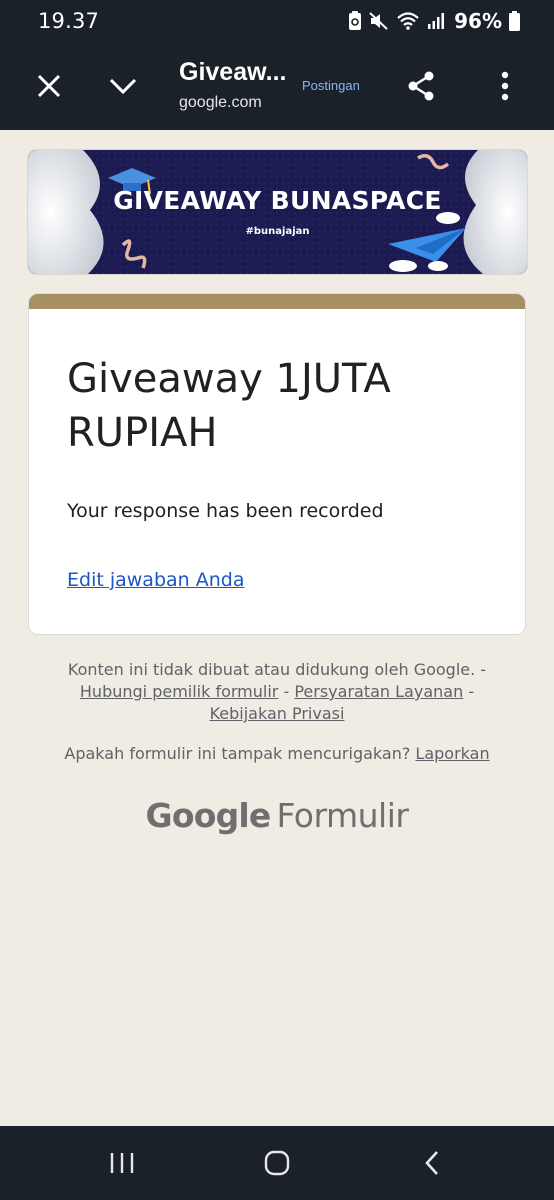 Image resolution: width=554 pixels, height=1200 pixels. I want to click on minimize-button, so click(123, 86).